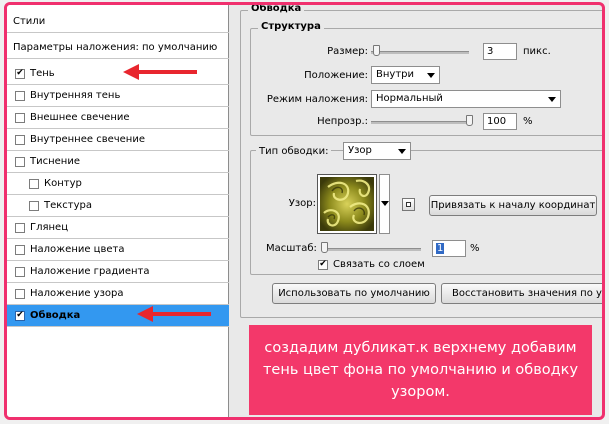 This screenshot has height=424, width=609. What do you see at coordinates (118, 228) in the screenshot?
I see `style-item: Глянец` at bounding box center [118, 228].